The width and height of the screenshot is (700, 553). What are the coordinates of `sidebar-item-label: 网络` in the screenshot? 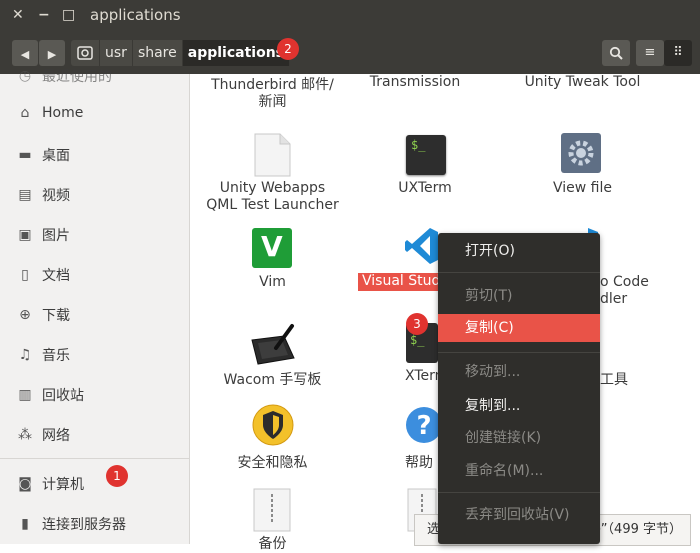 It's located at (56, 436).